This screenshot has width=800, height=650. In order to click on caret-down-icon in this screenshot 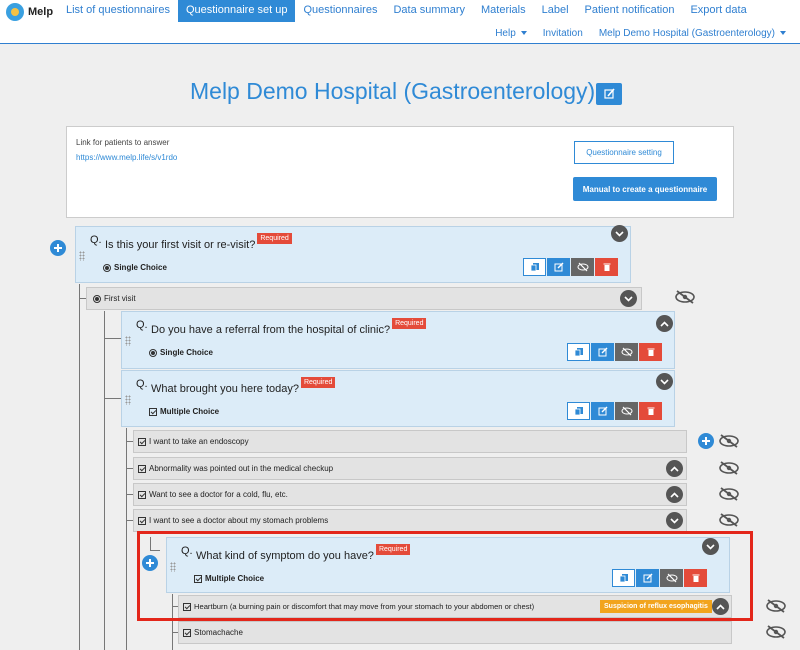, I will do `click(783, 33)`.